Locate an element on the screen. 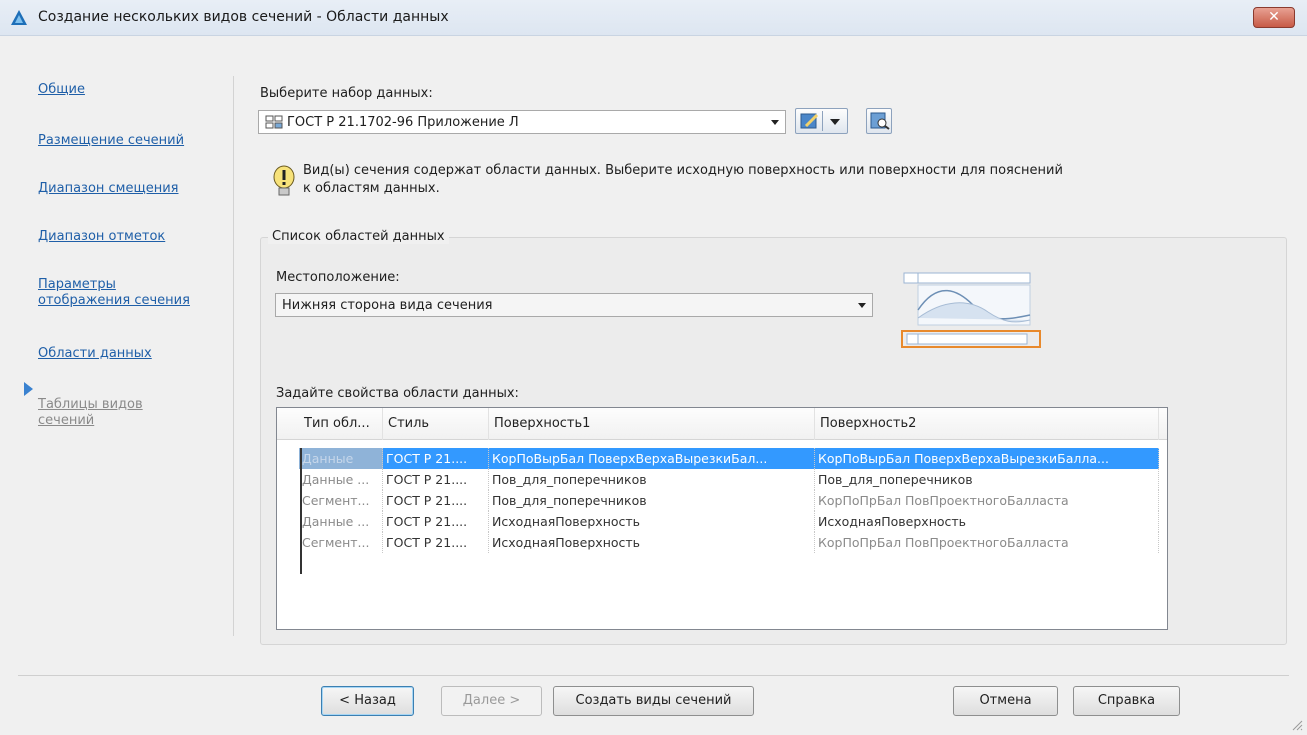  close-button: ✕ is located at coordinates (1274, 17).